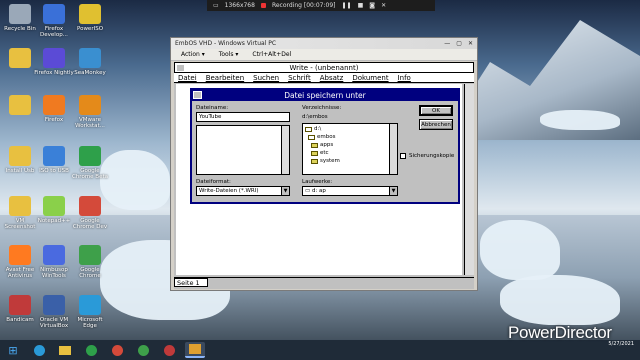  I want to click on file-list, so click(243, 150).